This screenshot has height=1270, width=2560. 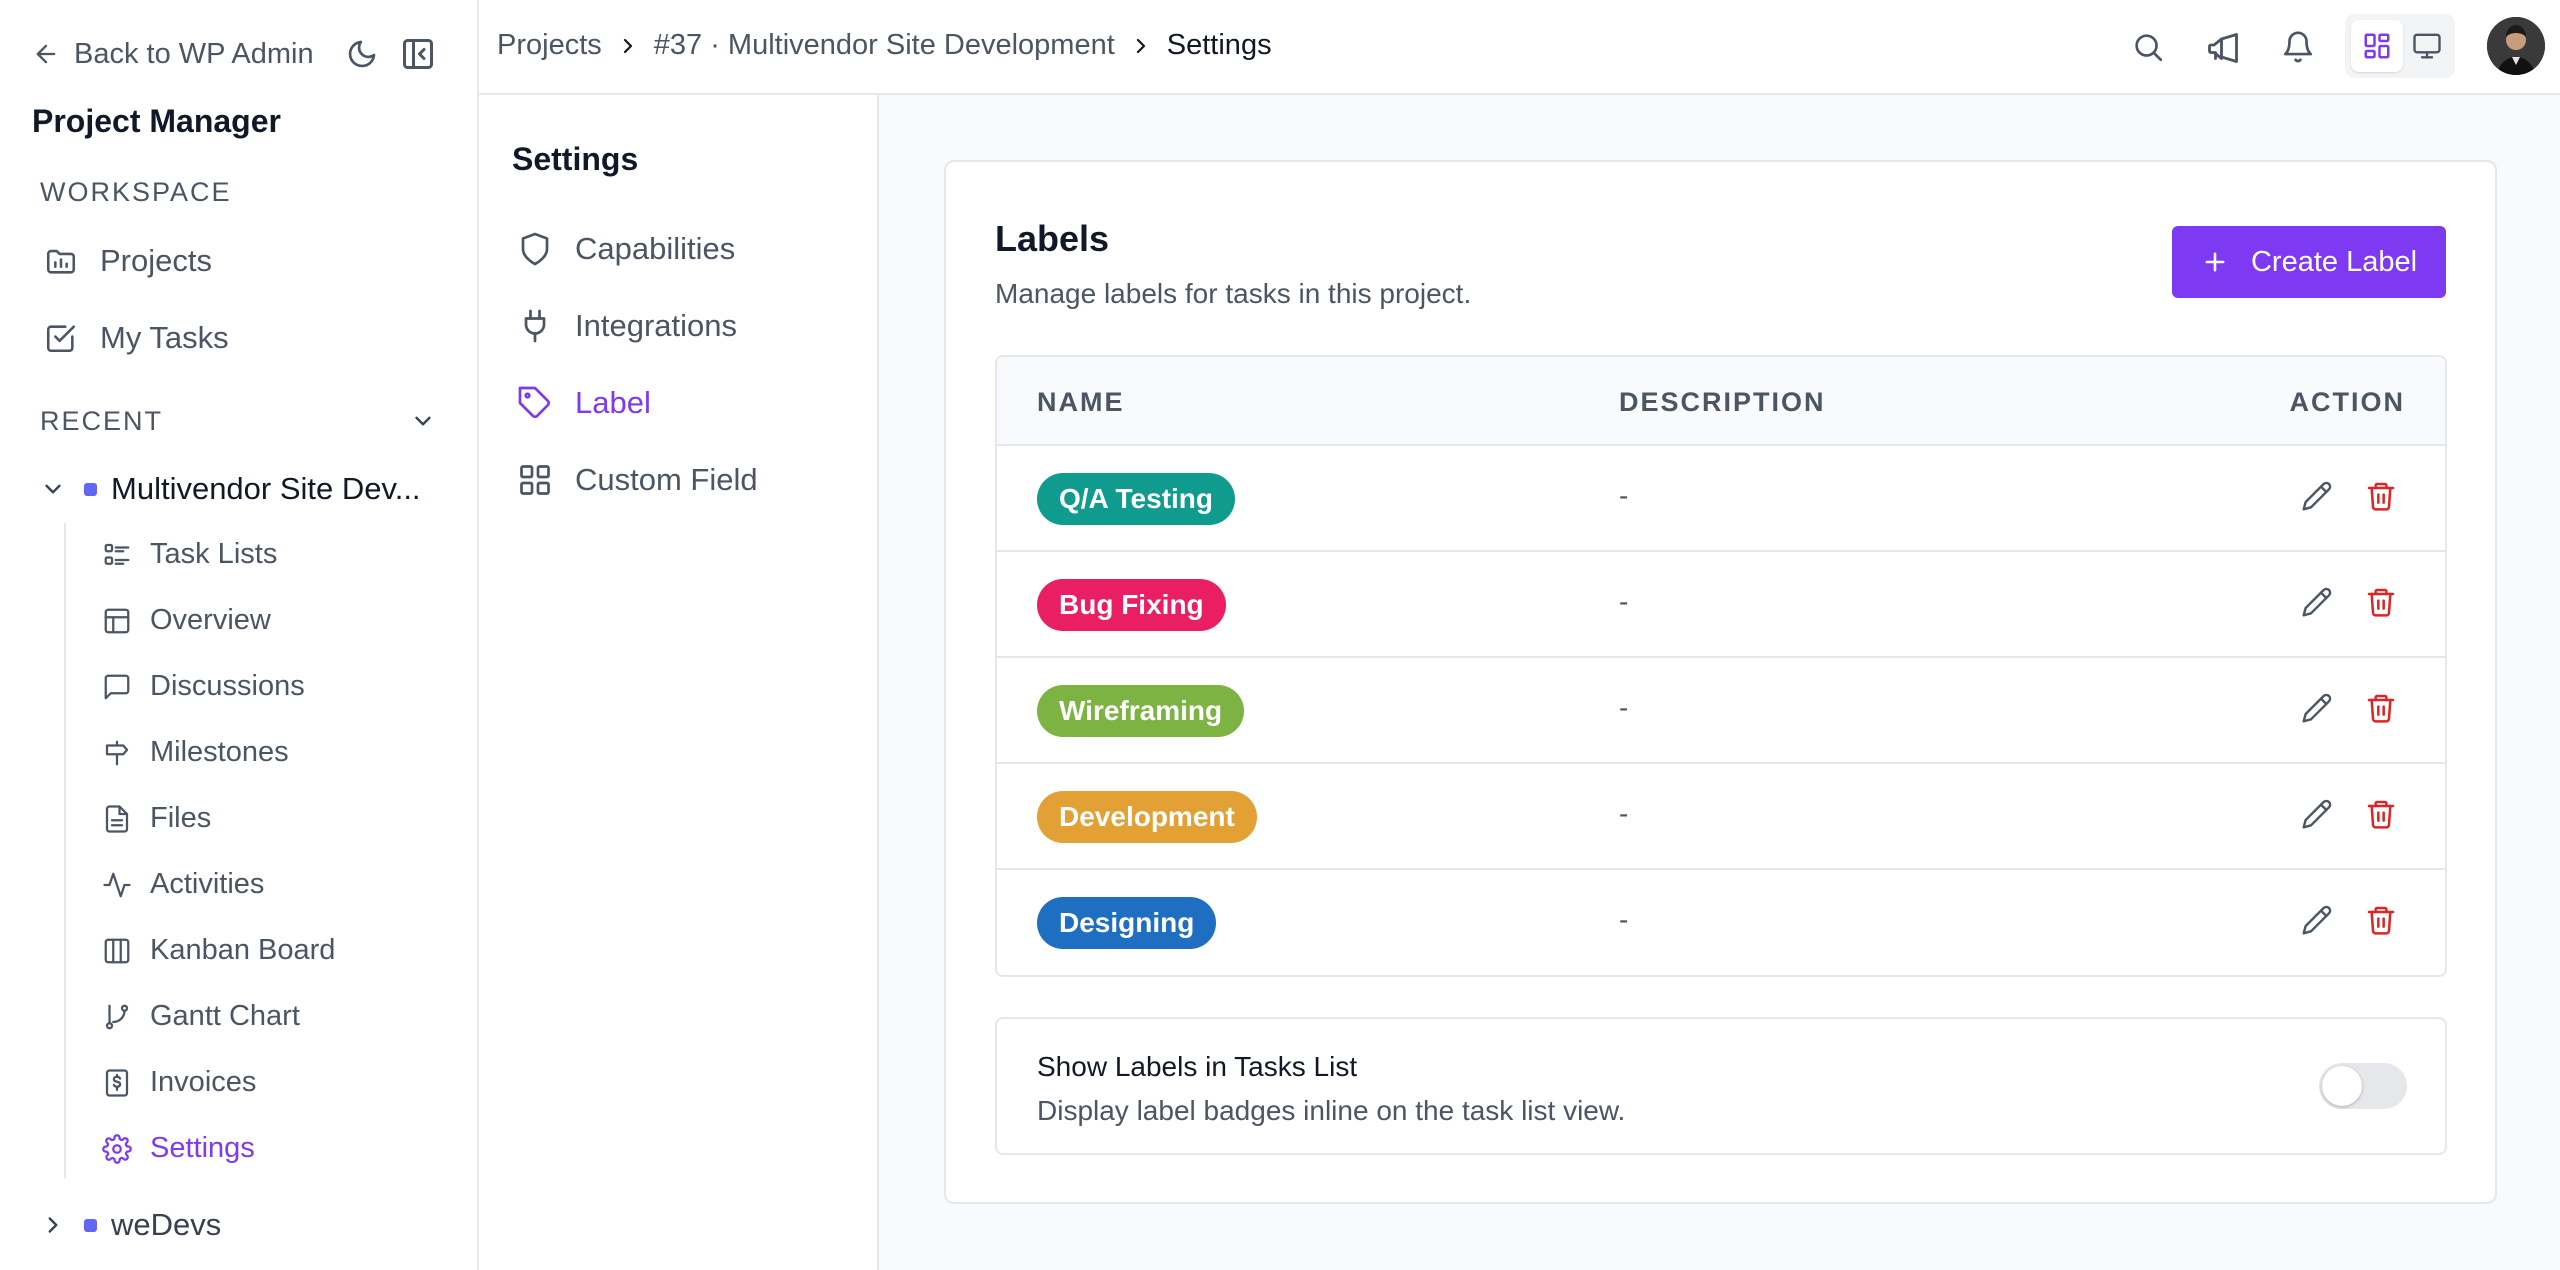 I want to click on back-to-wp-admin-link: Back to WP Admin, so click(x=173, y=54).